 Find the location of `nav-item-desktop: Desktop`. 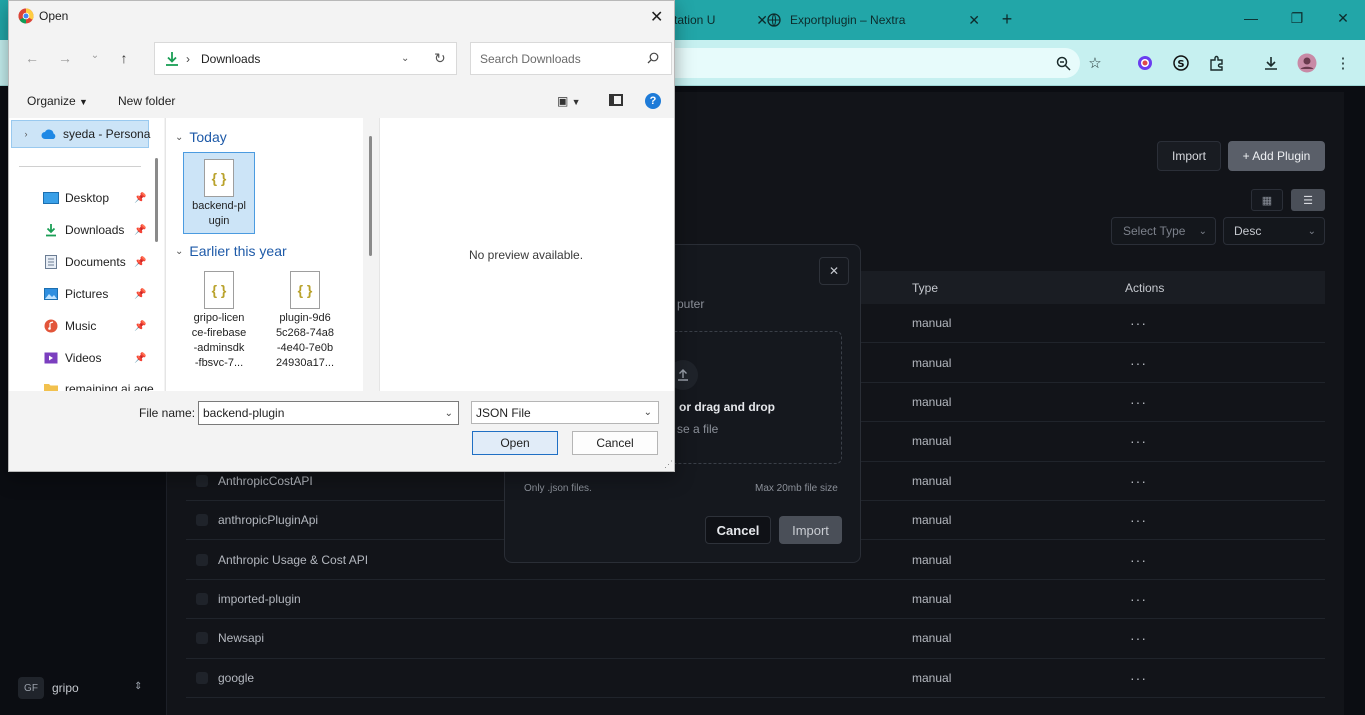

nav-item-desktop: Desktop is located at coordinates (76, 198).